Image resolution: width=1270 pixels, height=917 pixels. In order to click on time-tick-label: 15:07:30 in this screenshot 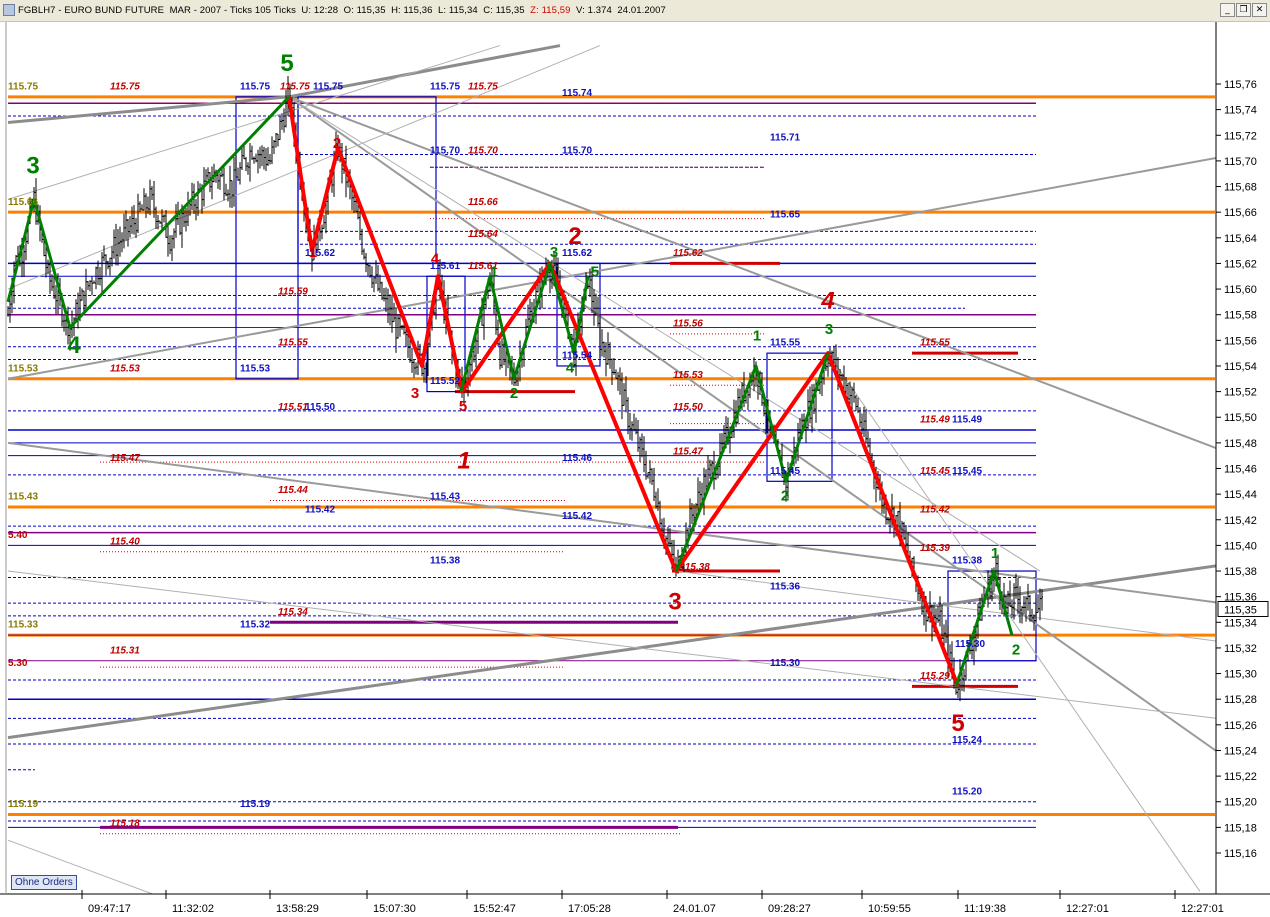, I will do `click(394, 909)`.